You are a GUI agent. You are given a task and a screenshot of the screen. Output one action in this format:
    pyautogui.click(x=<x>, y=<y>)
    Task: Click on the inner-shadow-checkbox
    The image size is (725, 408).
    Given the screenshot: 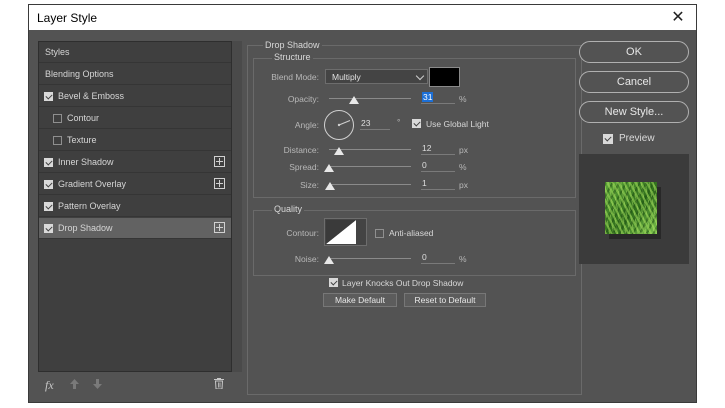 What is the action you would take?
    pyautogui.click(x=48, y=162)
    